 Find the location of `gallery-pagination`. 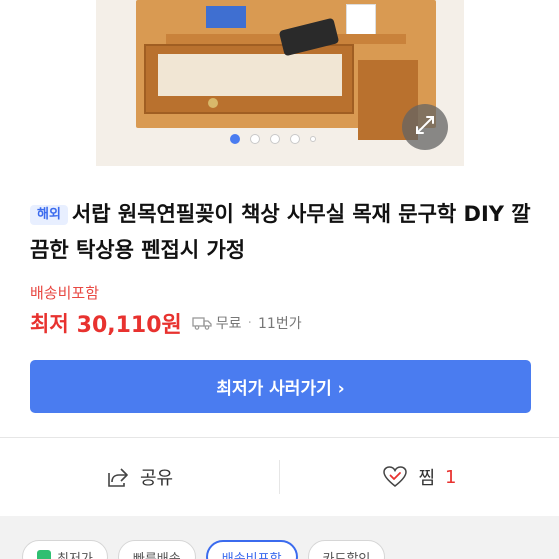

gallery-pagination is located at coordinates (273, 139).